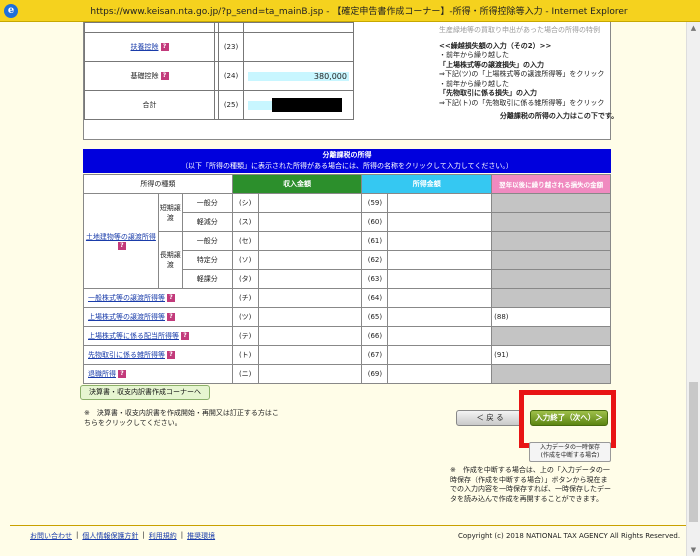  Describe the element at coordinates (427, 184) in the screenshot. I see `col-amount: 所得金額` at that location.